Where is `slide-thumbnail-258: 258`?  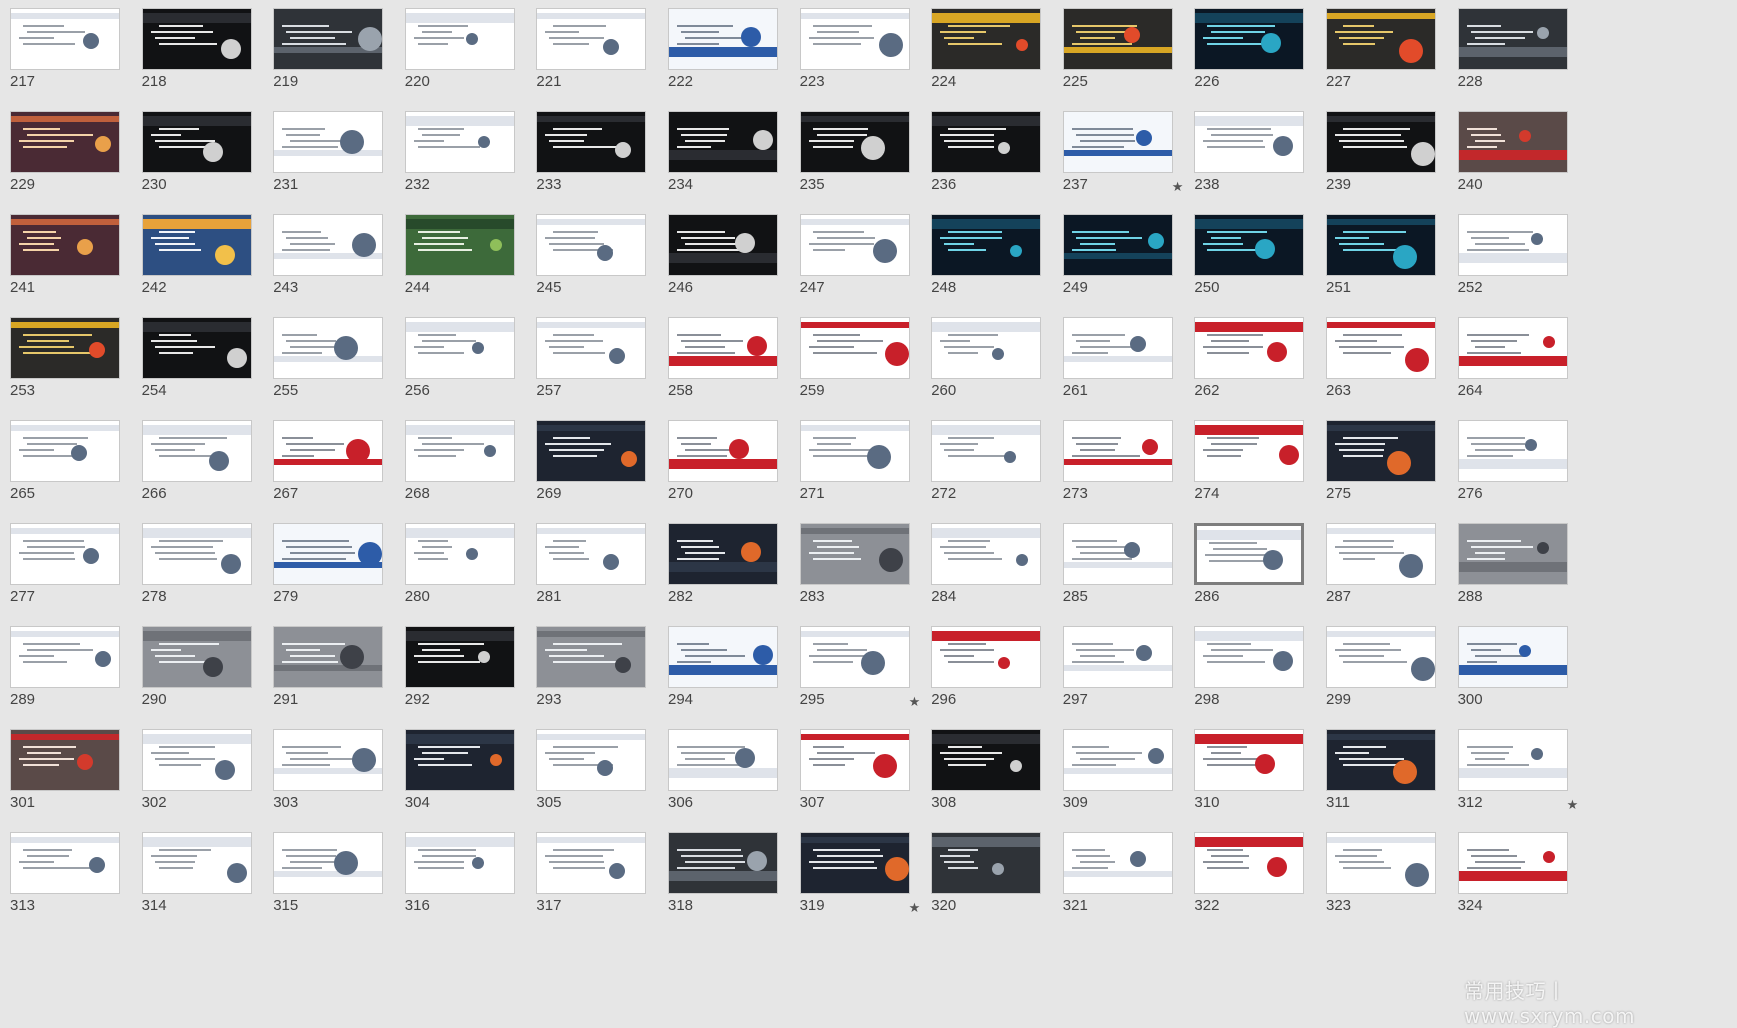
slide-thumbnail-258: 258 is located at coordinates (731, 366).